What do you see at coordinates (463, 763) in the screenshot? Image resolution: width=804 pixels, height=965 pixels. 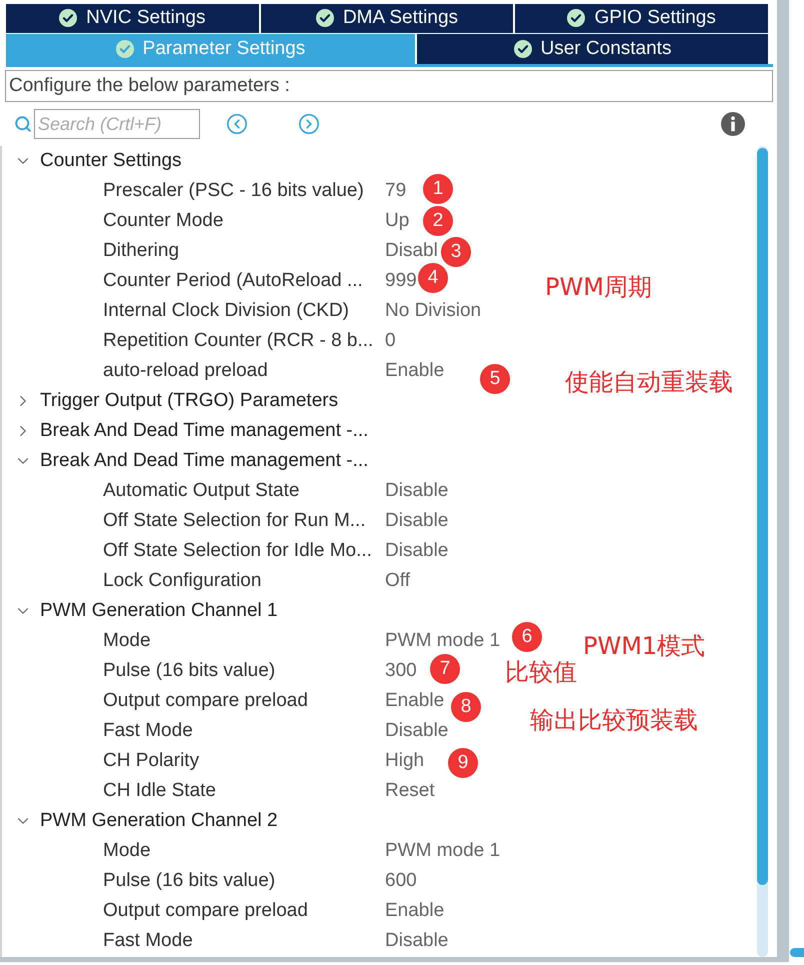 I see `number-badge: 9` at bounding box center [463, 763].